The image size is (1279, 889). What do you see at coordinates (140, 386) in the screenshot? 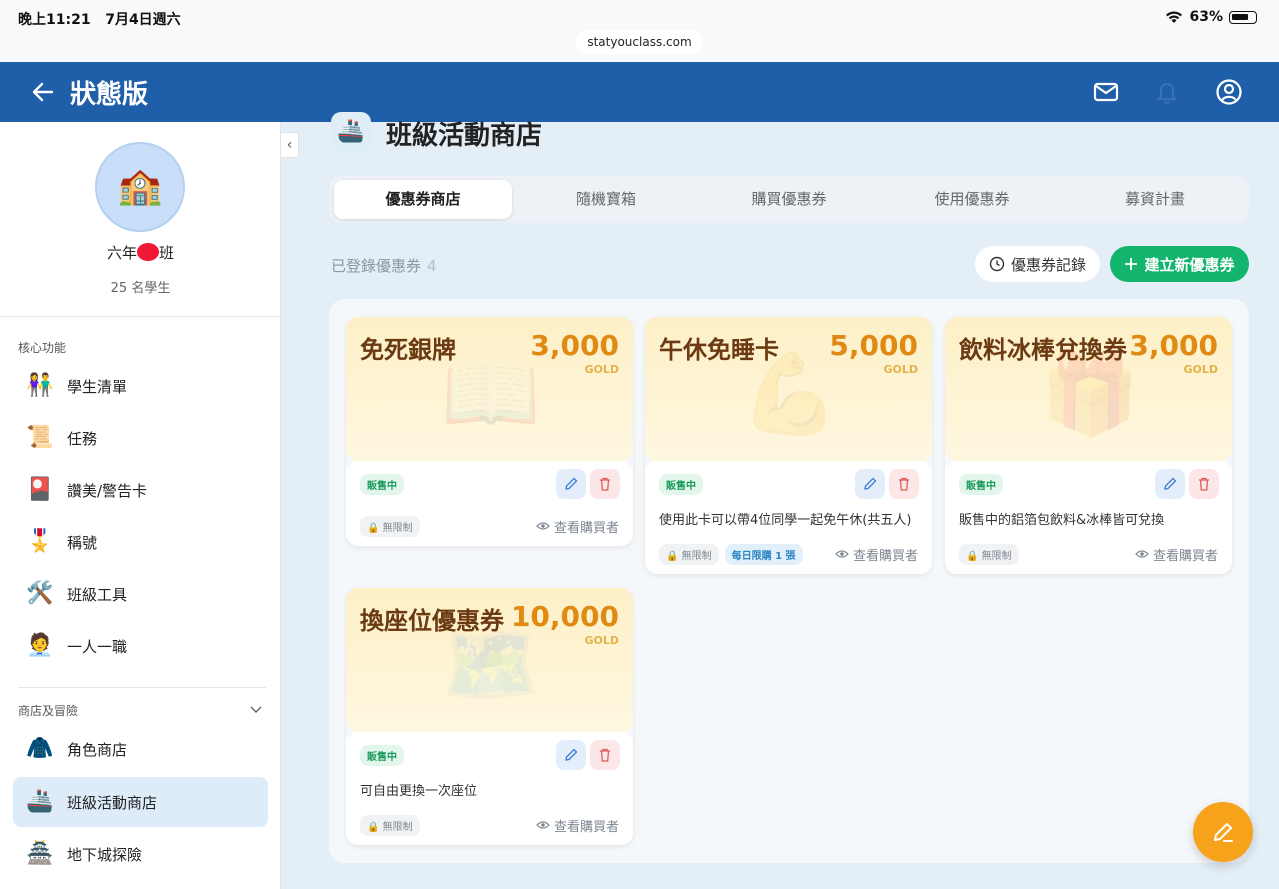
I see `sidebar-item-student-list: 👫 學生清單` at bounding box center [140, 386].